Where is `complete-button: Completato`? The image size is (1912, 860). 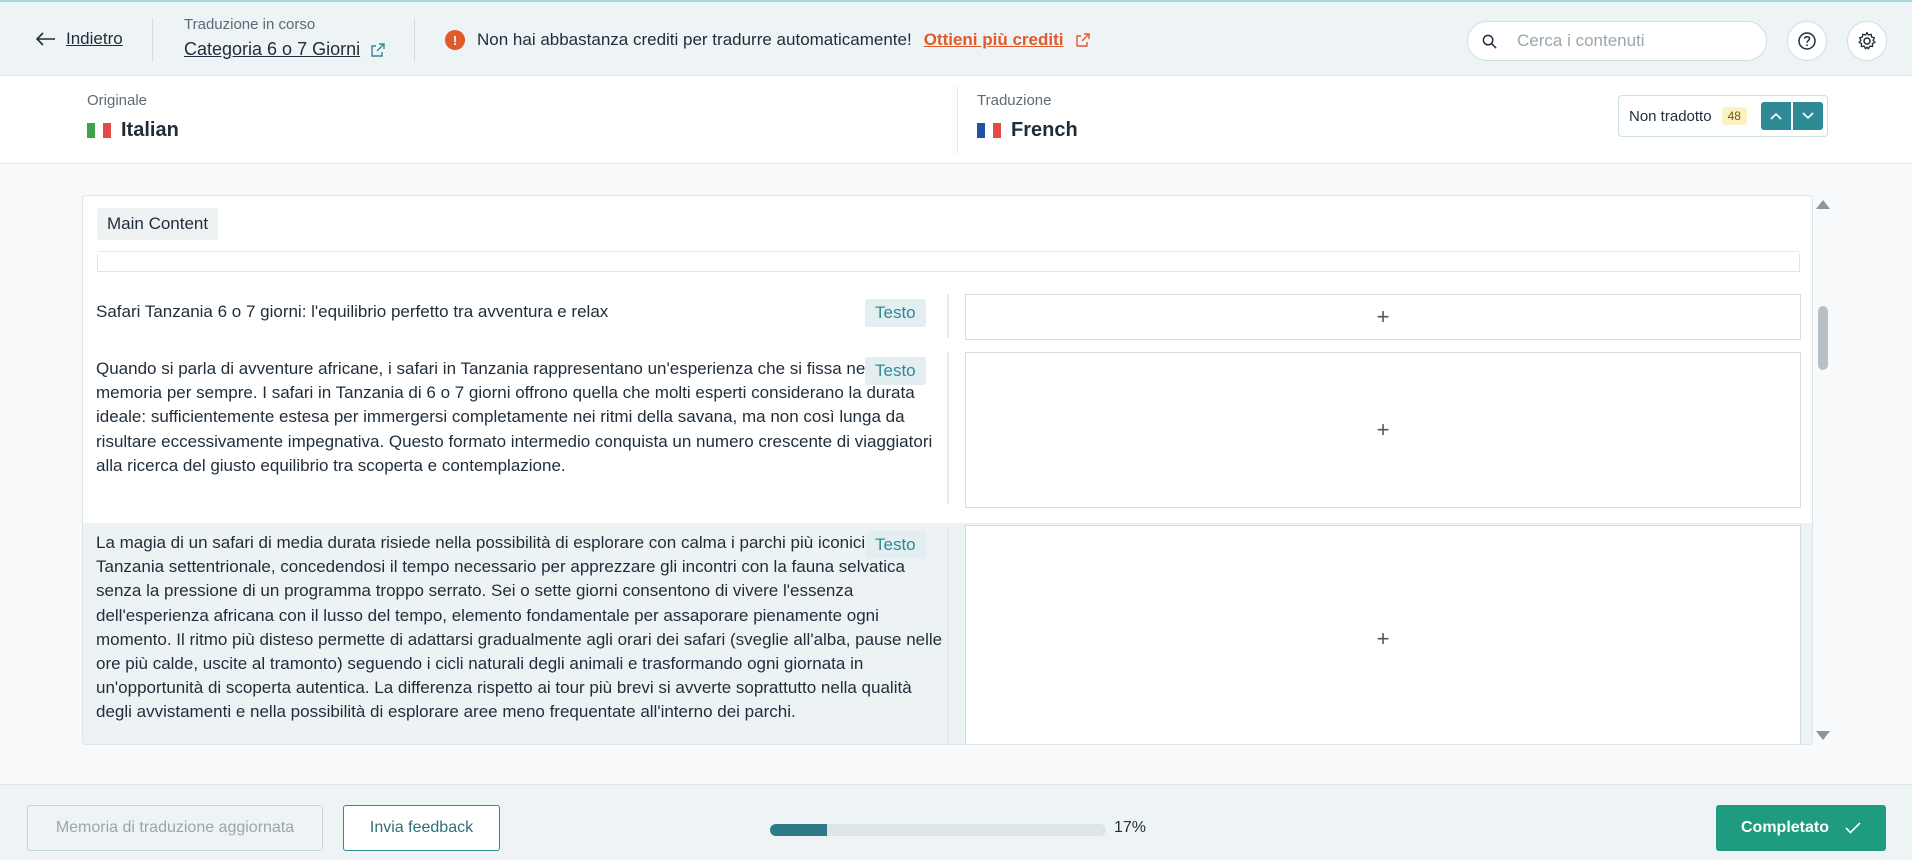
complete-button: Completato is located at coordinates (1801, 828).